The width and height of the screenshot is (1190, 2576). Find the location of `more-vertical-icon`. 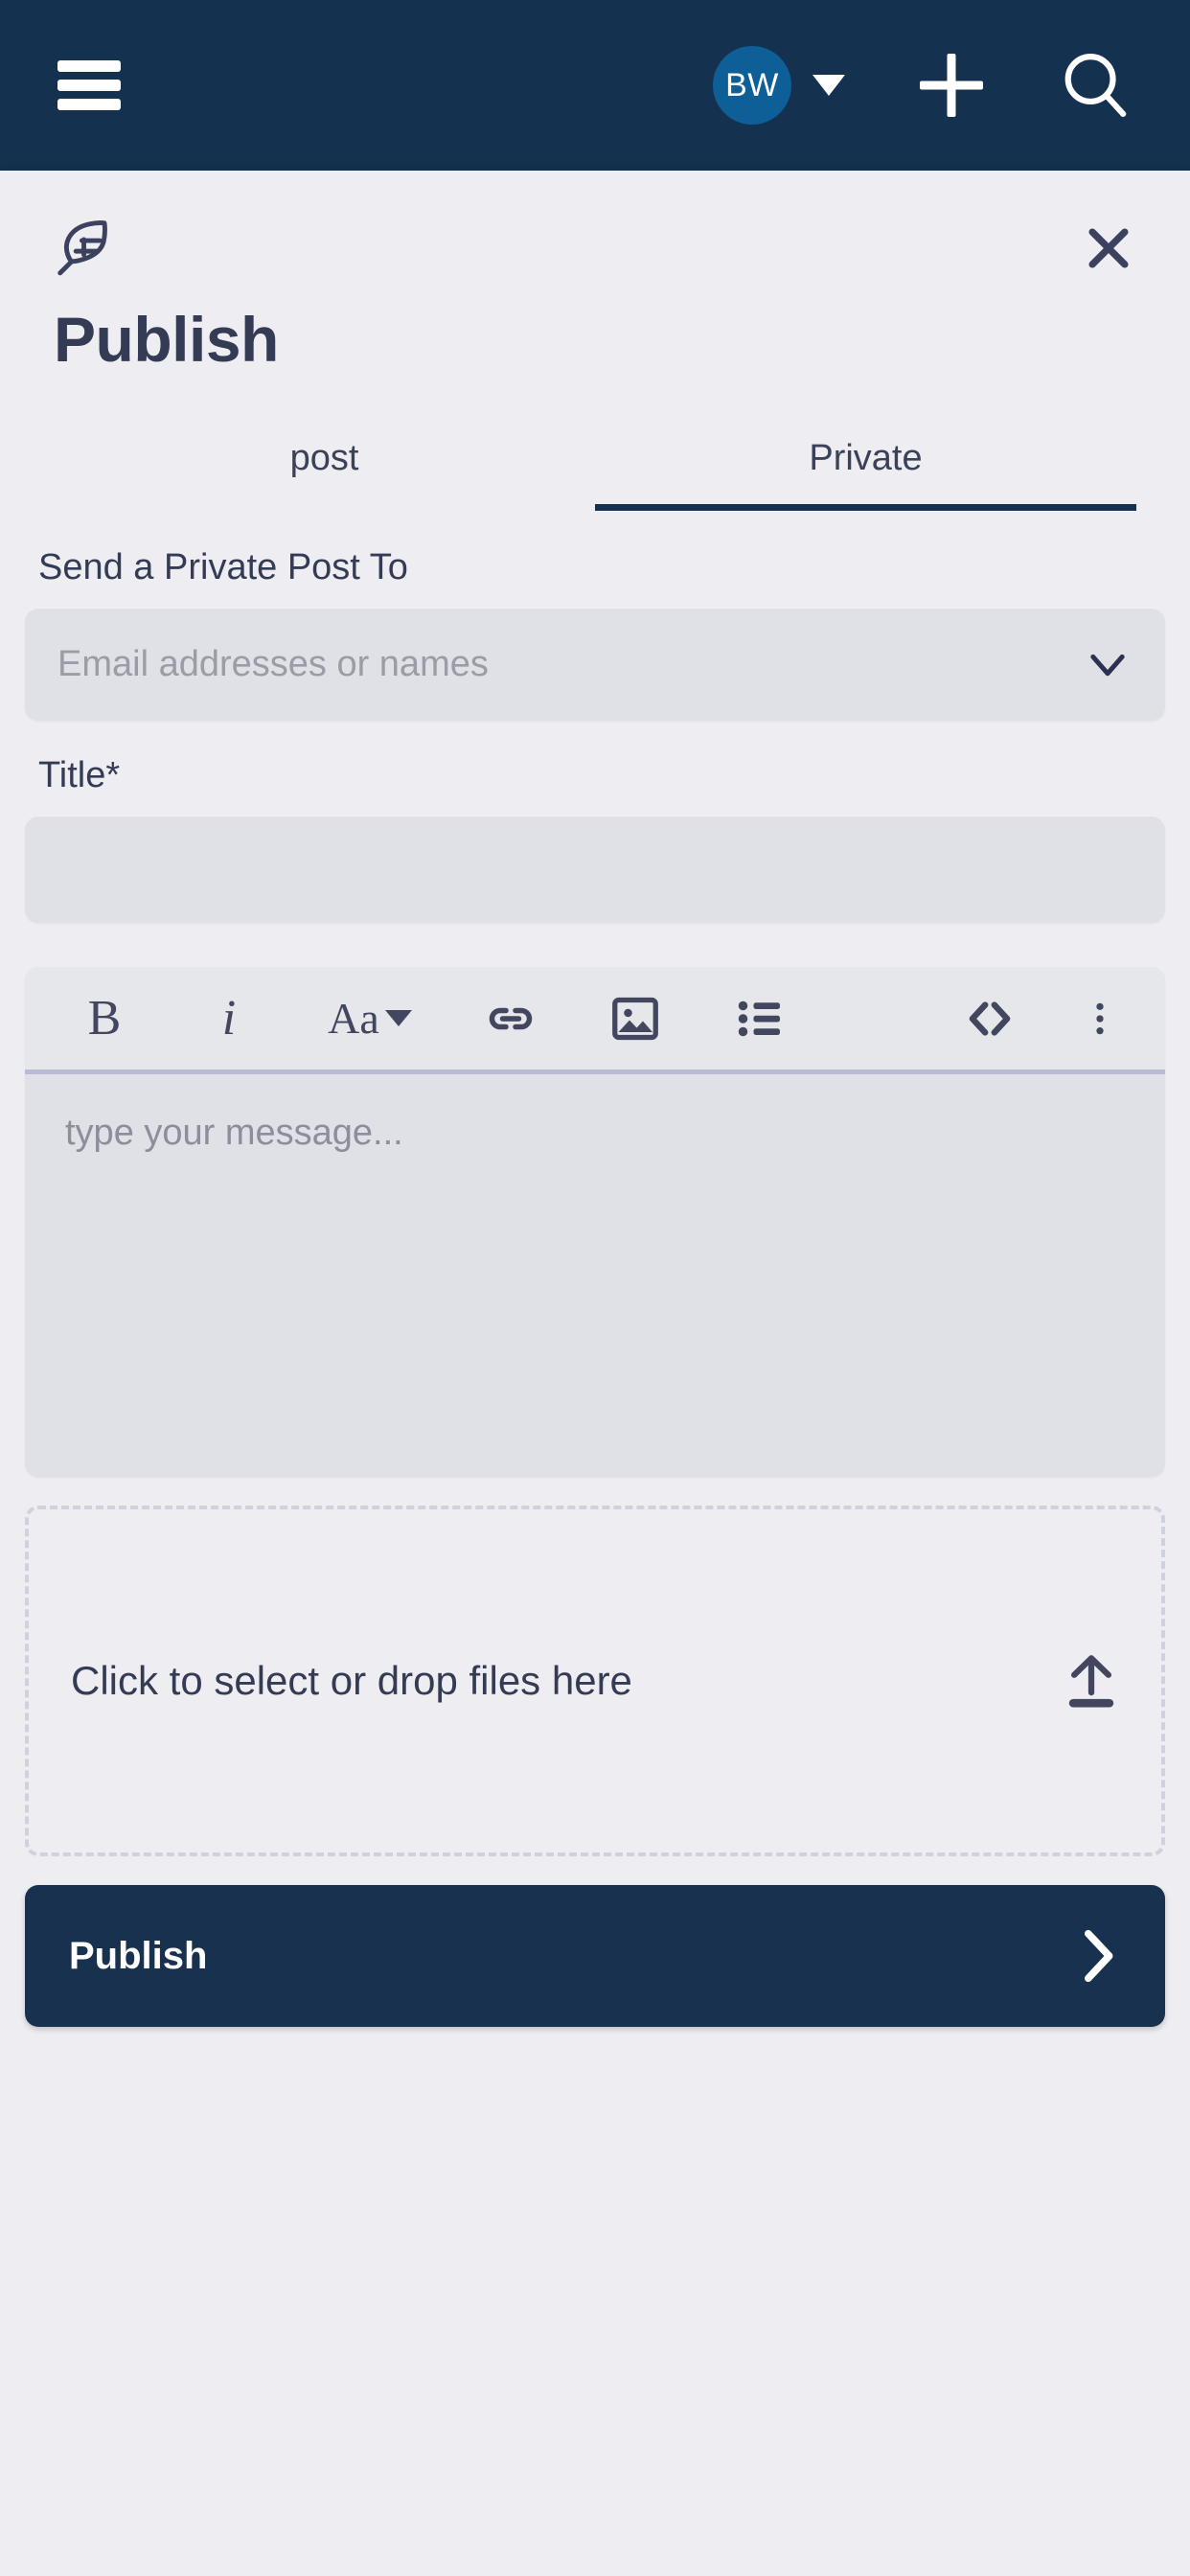

more-vertical-icon is located at coordinates (1100, 1019).